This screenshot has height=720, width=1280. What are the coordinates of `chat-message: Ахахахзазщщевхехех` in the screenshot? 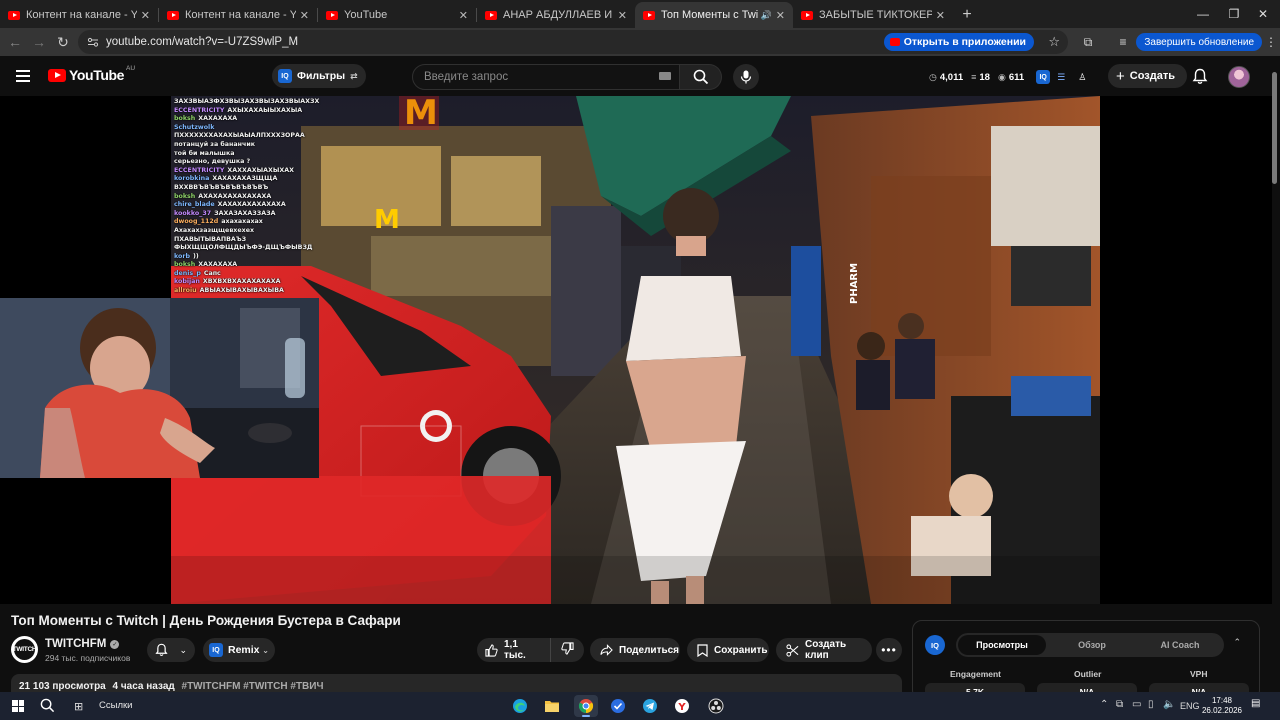 It's located at (249, 231).